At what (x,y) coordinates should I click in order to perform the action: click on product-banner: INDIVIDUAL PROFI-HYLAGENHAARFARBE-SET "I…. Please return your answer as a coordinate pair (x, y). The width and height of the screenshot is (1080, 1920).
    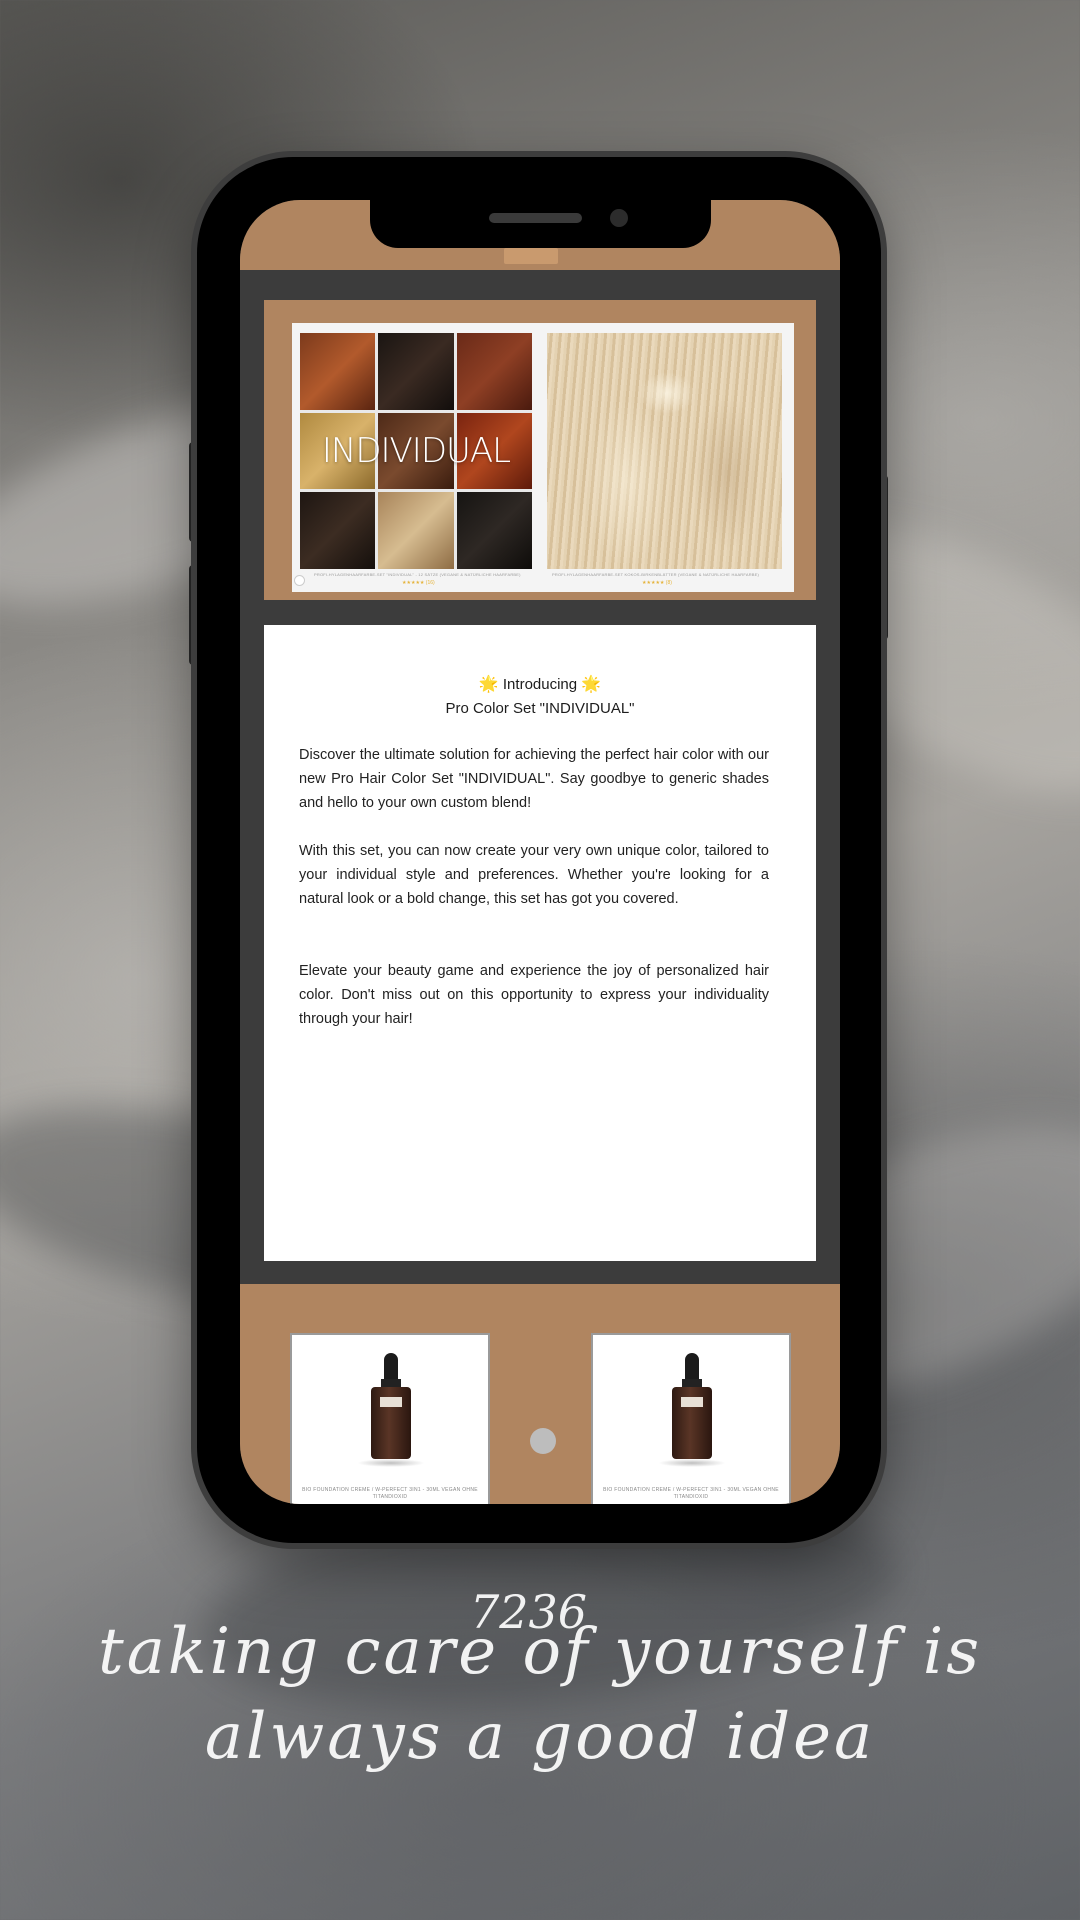
    Looking at the image, I should click on (540, 450).